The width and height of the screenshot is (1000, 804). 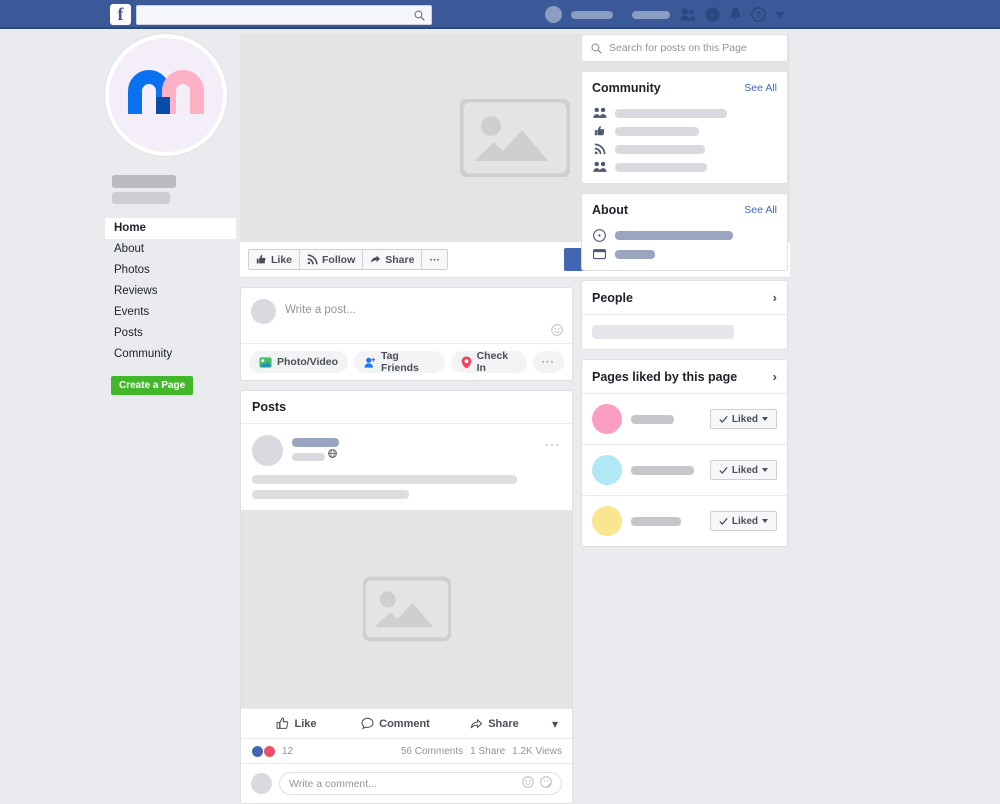 What do you see at coordinates (261, 783) in the screenshot?
I see `comment-avatar` at bounding box center [261, 783].